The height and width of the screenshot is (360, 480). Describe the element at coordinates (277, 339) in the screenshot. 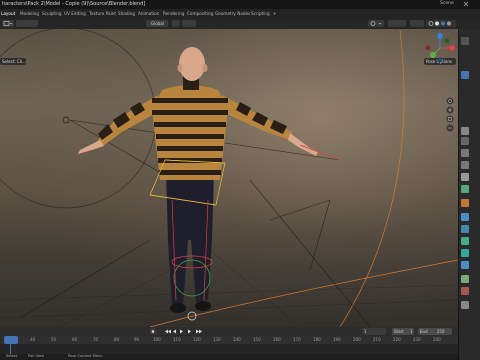

I see `tick-label: 160` at that location.